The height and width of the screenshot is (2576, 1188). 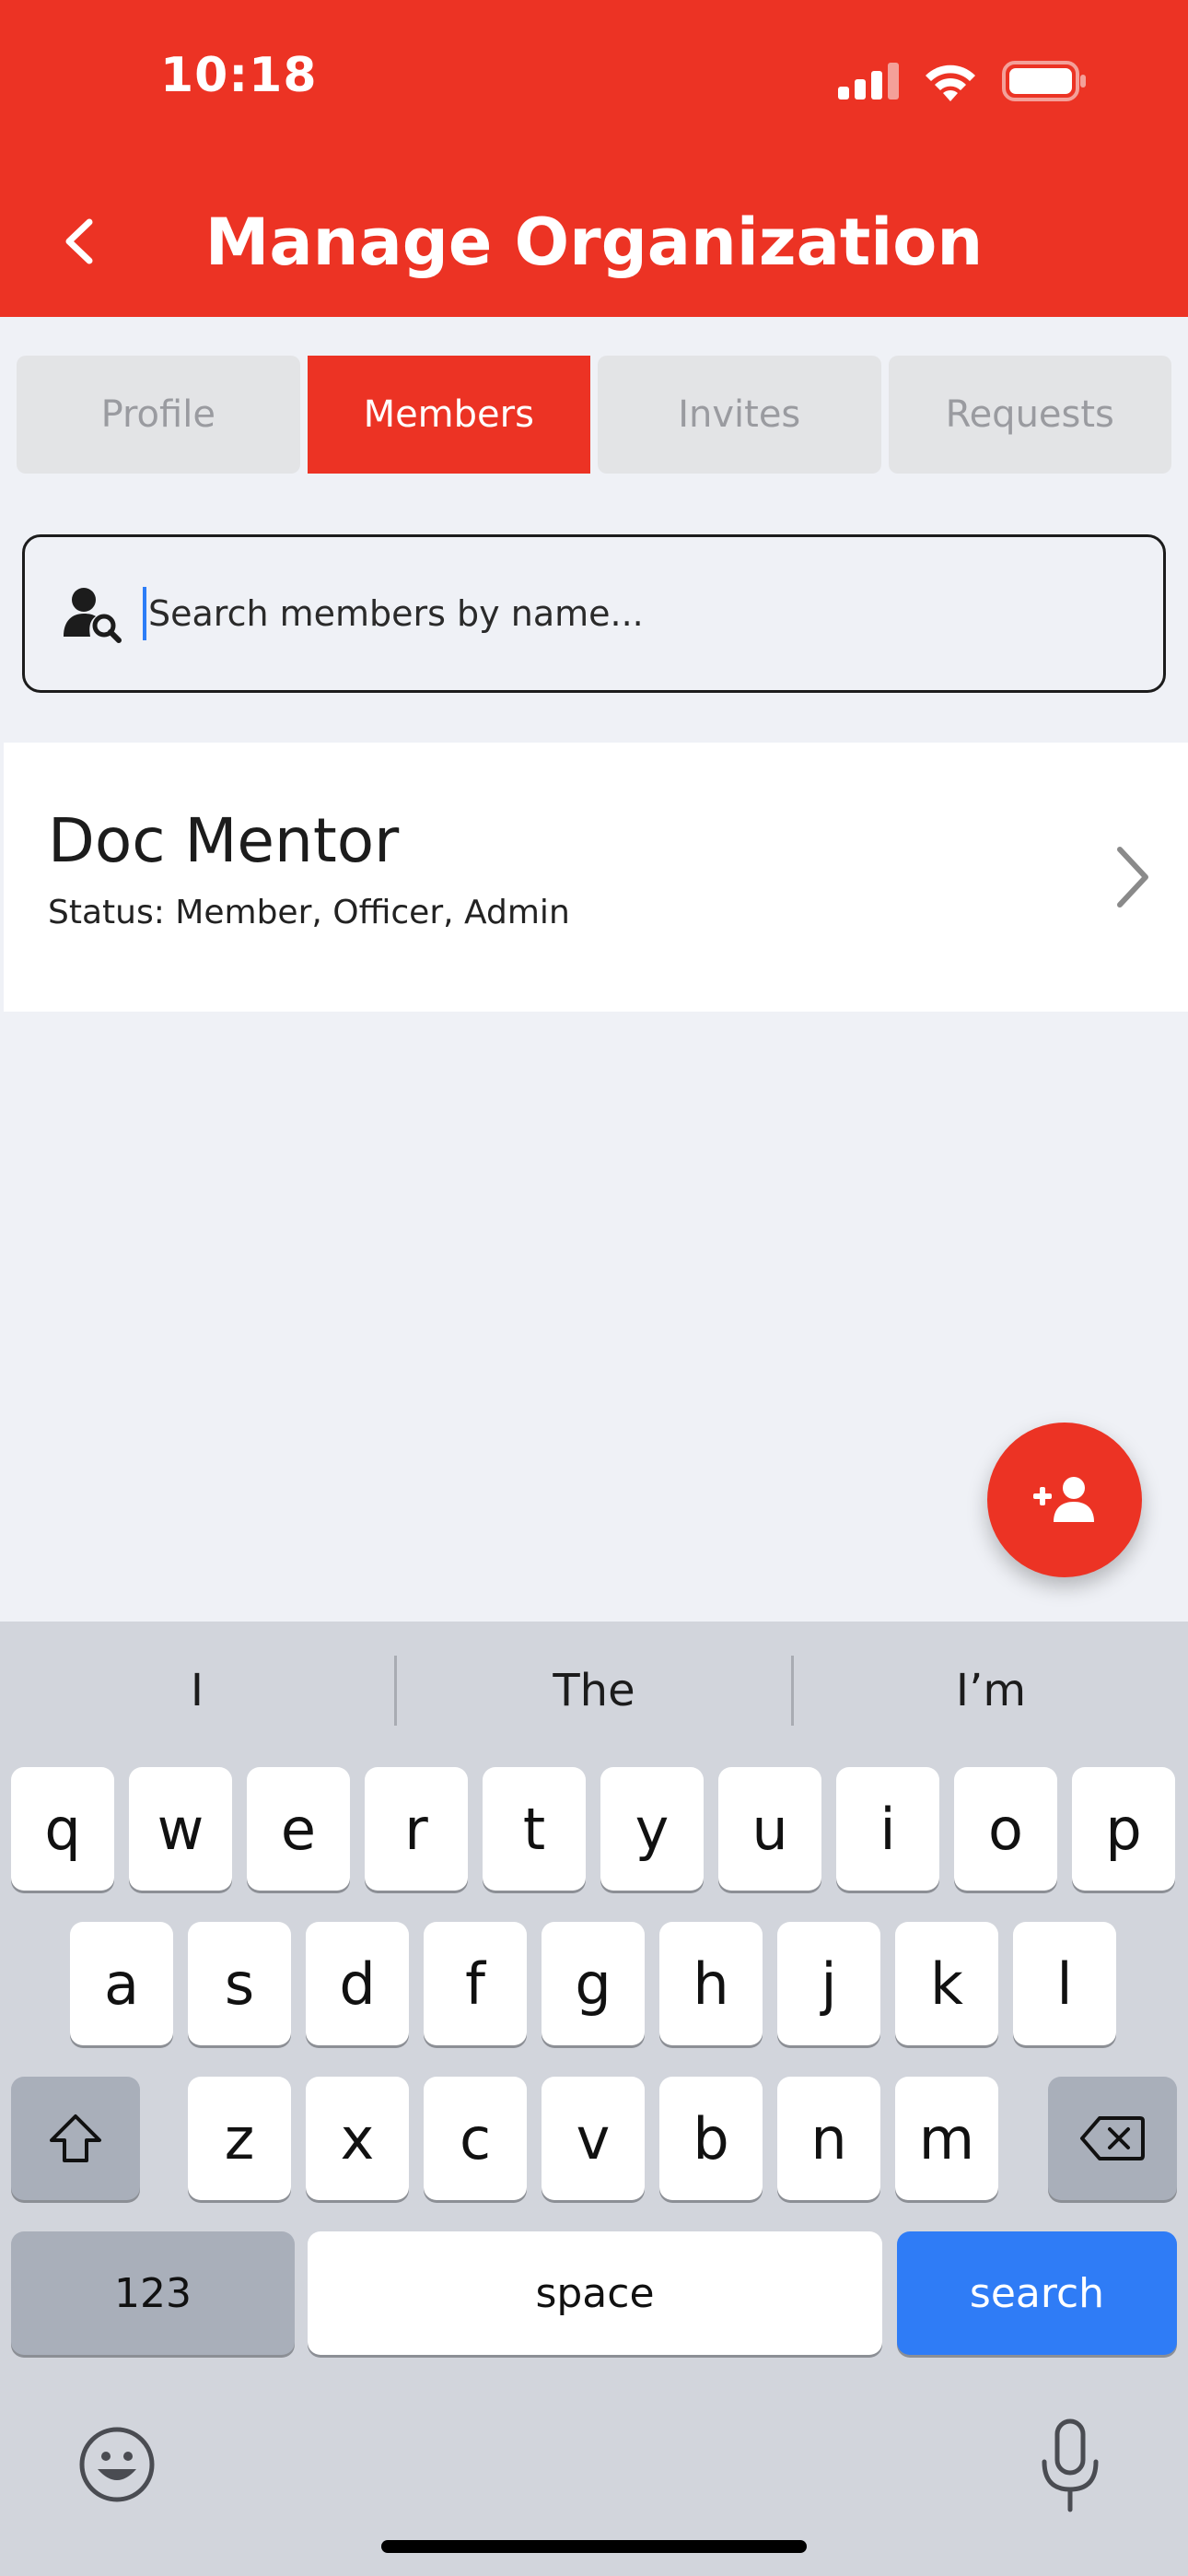 I want to click on search-box, so click(x=594, y=613).